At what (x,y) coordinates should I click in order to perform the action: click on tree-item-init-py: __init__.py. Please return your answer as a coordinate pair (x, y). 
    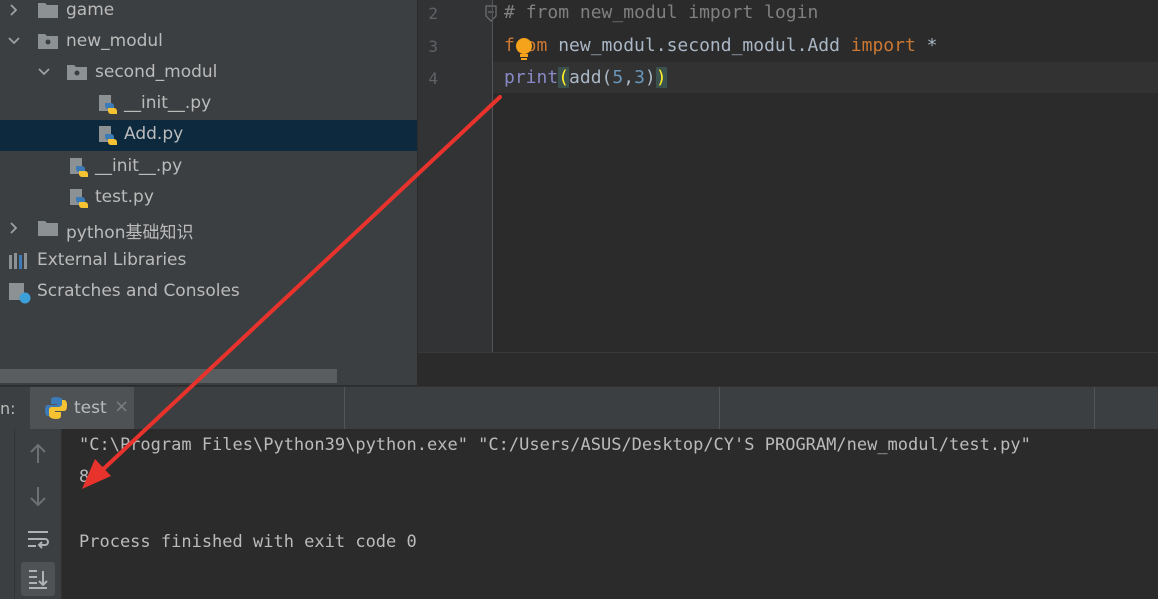
    Looking at the image, I should click on (208, 167).